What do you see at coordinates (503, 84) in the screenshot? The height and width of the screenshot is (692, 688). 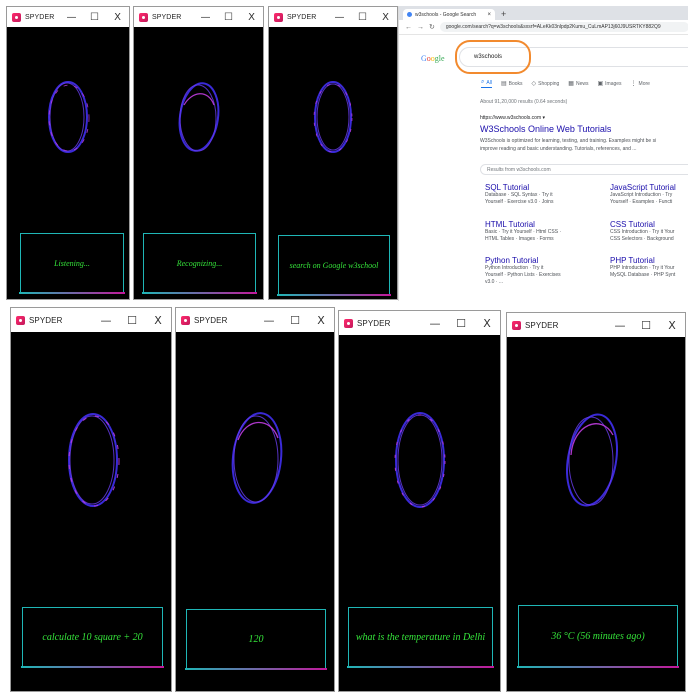 I see `book-icon: ▤` at bounding box center [503, 84].